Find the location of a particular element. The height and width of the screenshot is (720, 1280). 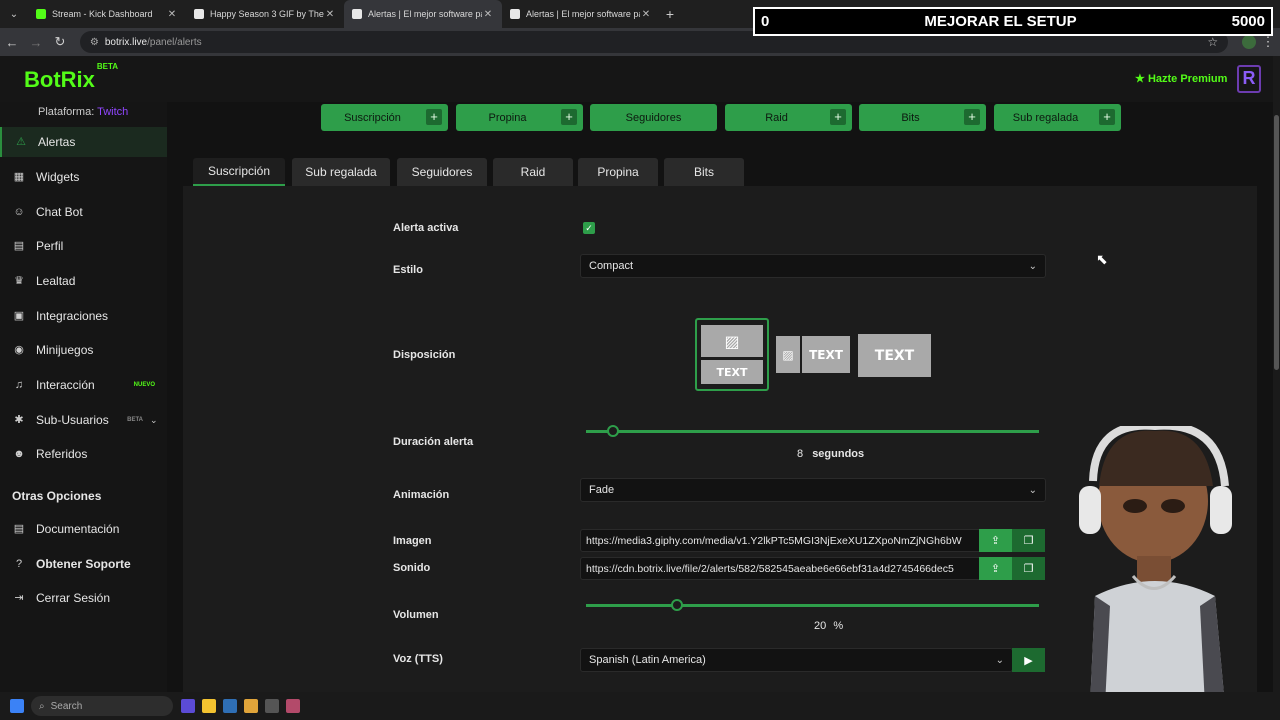

tab-propina: Propina is located at coordinates (618, 172).